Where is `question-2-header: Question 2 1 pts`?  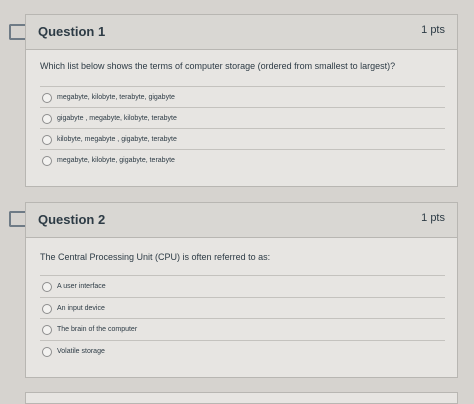 question-2-header: Question 2 1 pts is located at coordinates (241, 220).